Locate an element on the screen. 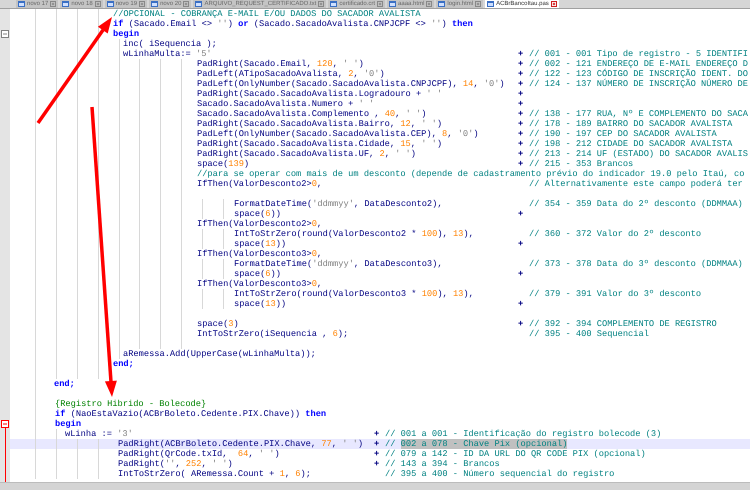  code-comment: // 373 - 378 Data do 3º desconto (DDMMAA) is located at coordinates (636, 264).